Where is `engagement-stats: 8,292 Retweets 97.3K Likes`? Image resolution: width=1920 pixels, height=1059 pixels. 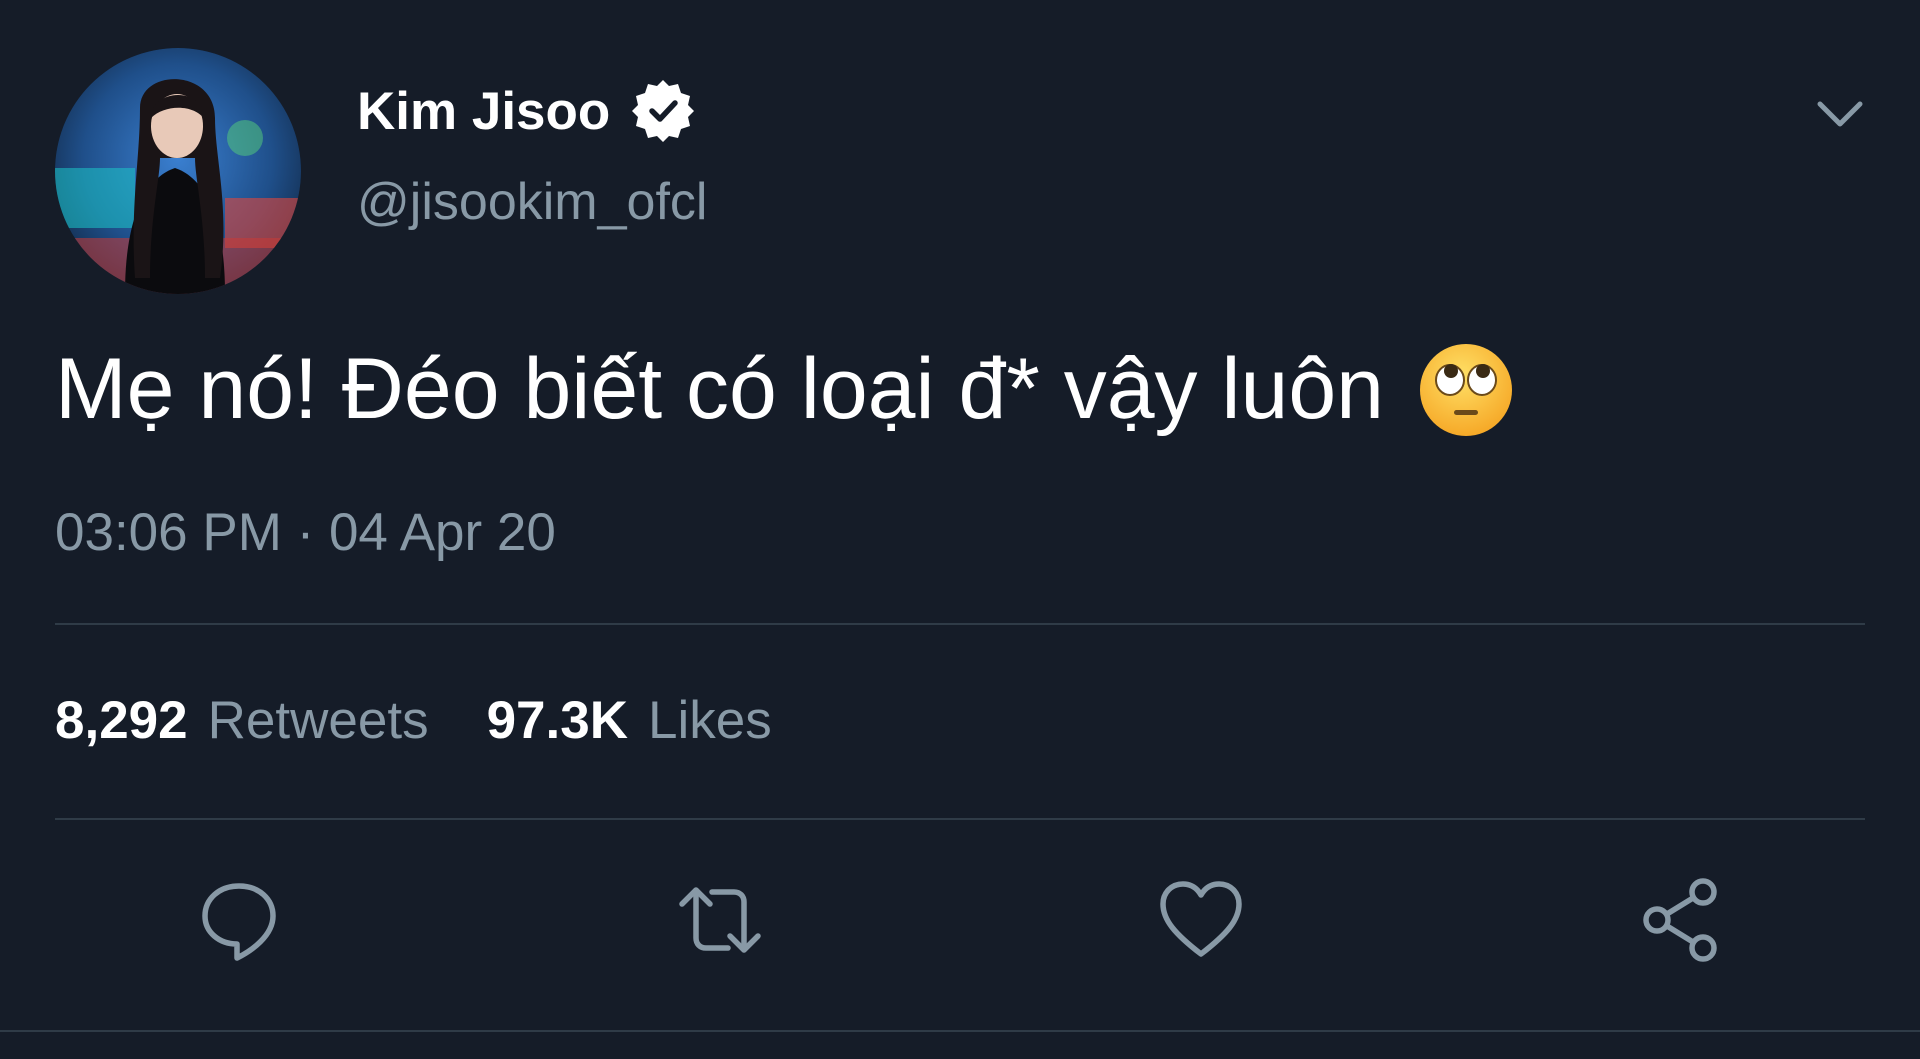
engagement-stats: 8,292 Retweets 97.3K Likes is located at coordinates (442, 720).